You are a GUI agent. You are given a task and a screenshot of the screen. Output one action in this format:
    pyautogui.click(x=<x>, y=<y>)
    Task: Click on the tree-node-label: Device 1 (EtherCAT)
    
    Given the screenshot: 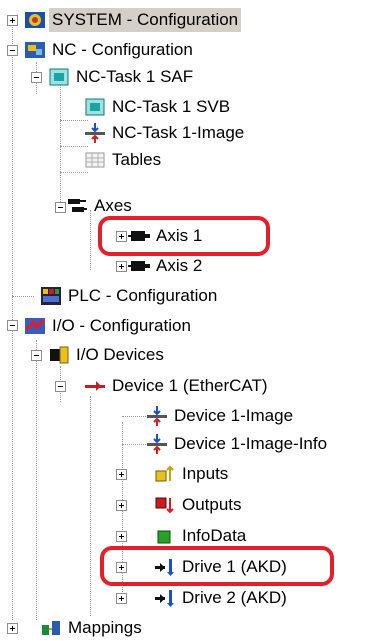 What is the action you would take?
    pyautogui.click(x=190, y=385)
    